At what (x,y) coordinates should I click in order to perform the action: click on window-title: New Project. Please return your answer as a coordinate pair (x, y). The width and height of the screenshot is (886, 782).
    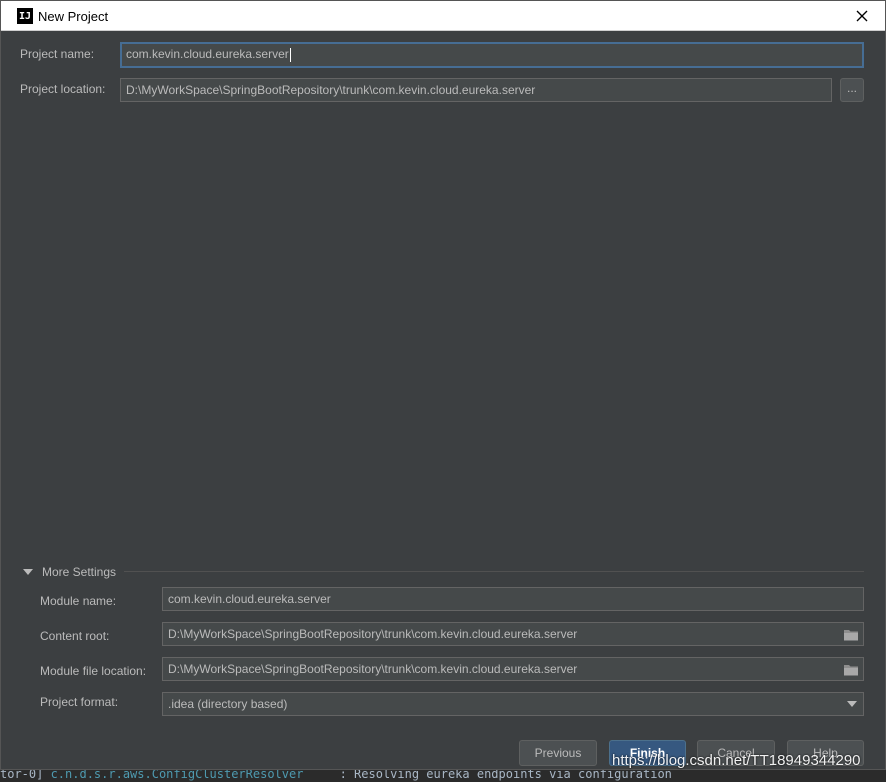
    Looking at the image, I should click on (73, 16).